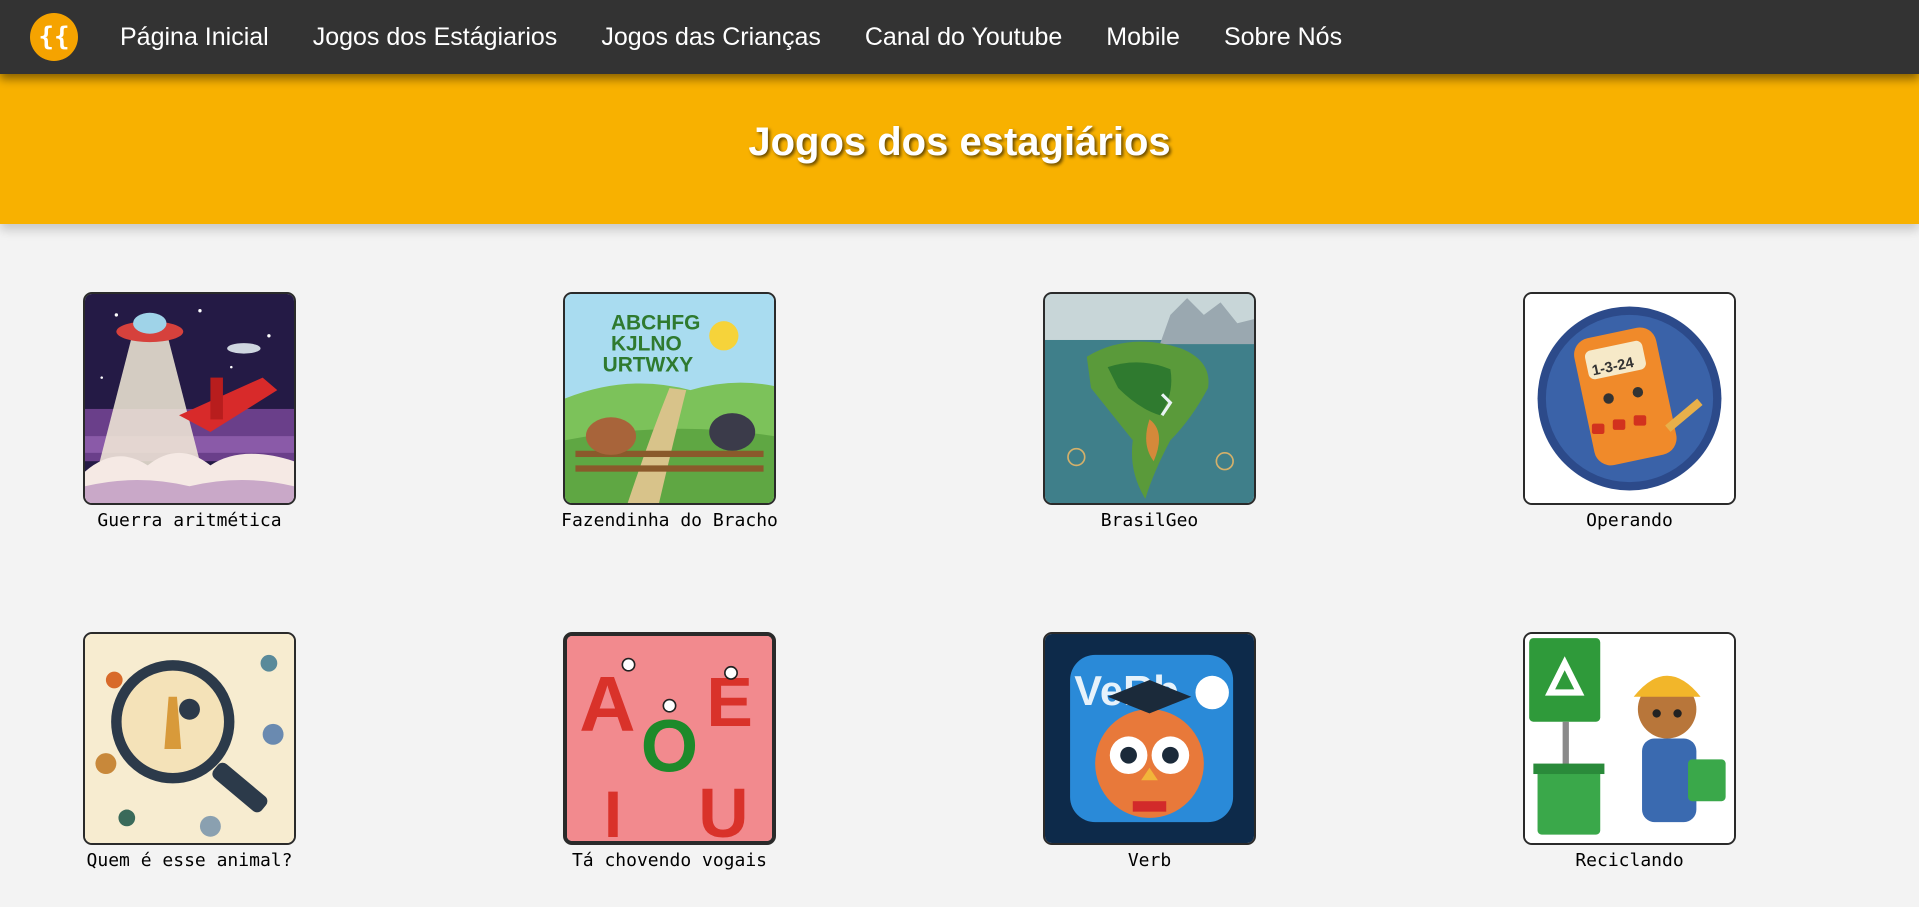 Image resolution: width=1919 pixels, height=907 pixels. Describe the element at coordinates (1149, 398) in the screenshot. I see `south-america-map-art` at that location.